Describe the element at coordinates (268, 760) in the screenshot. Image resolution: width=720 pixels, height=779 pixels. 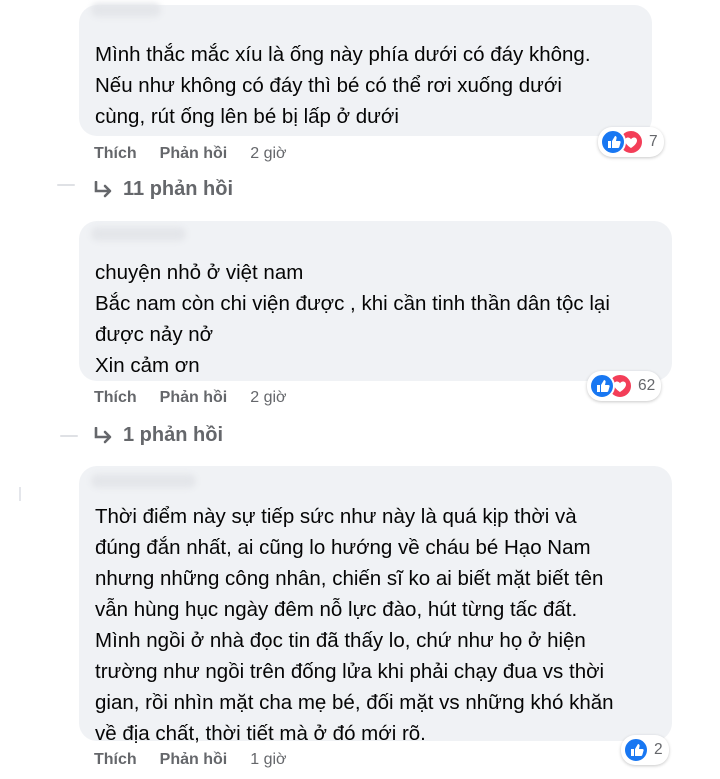
I see `comment-timestamp: 1 giờ` at that location.